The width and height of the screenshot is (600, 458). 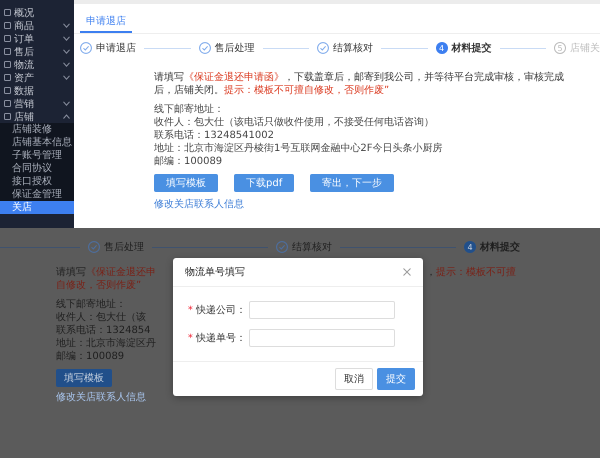 I want to click on close-button, so click(x=407, y=272).